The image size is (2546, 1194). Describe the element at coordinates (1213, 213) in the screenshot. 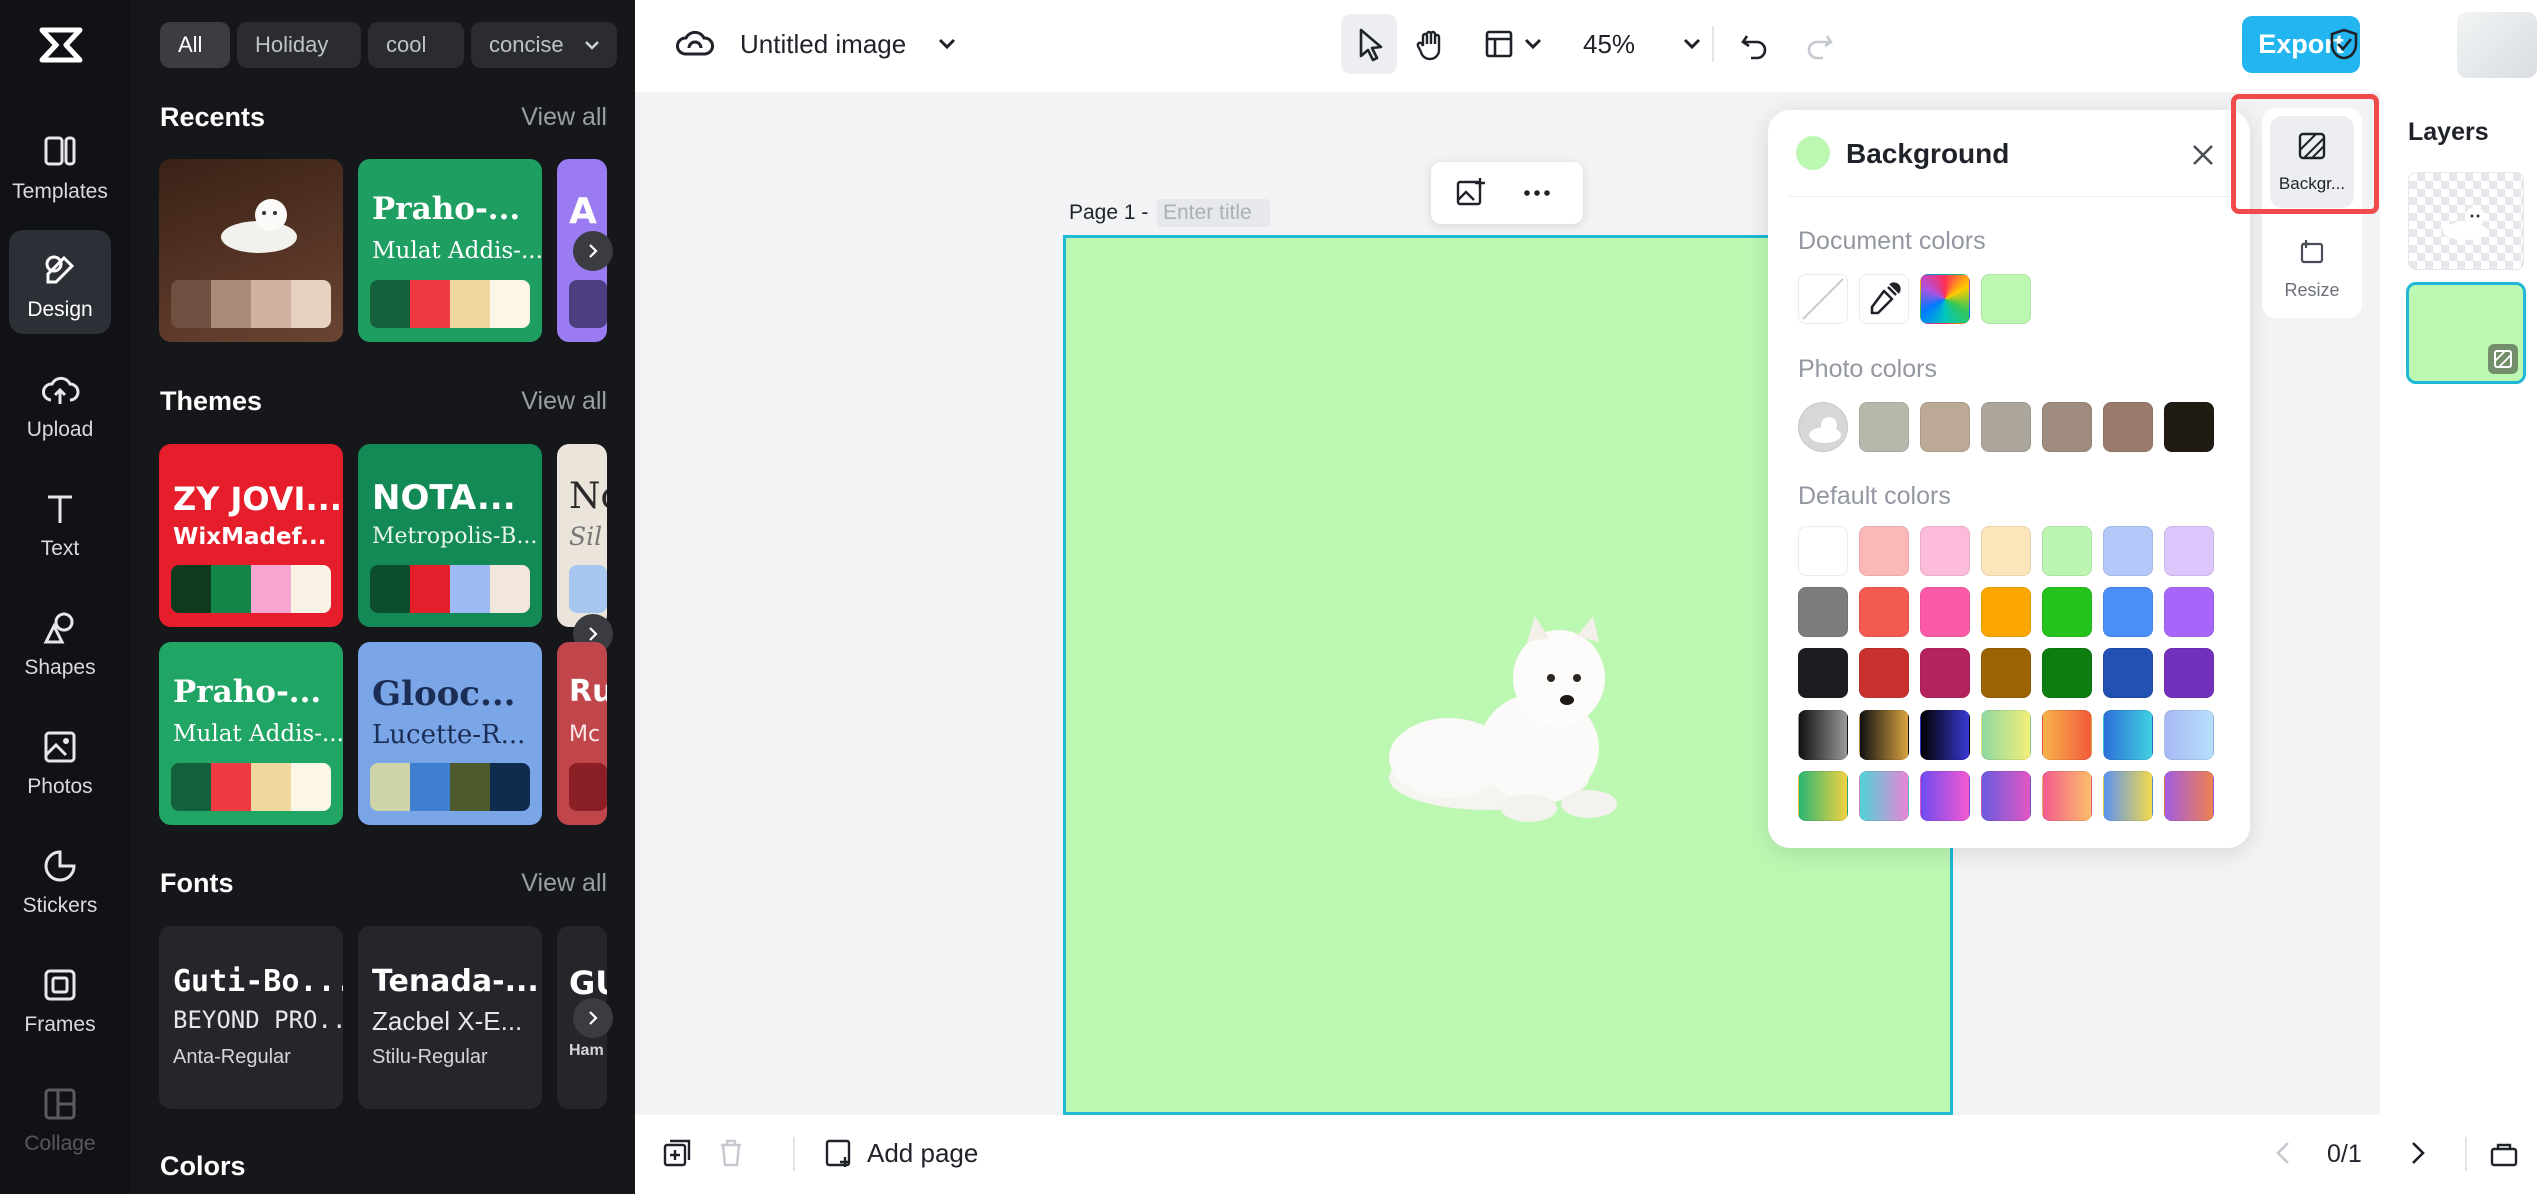

I see `page-title-input: Enter title` at that location.